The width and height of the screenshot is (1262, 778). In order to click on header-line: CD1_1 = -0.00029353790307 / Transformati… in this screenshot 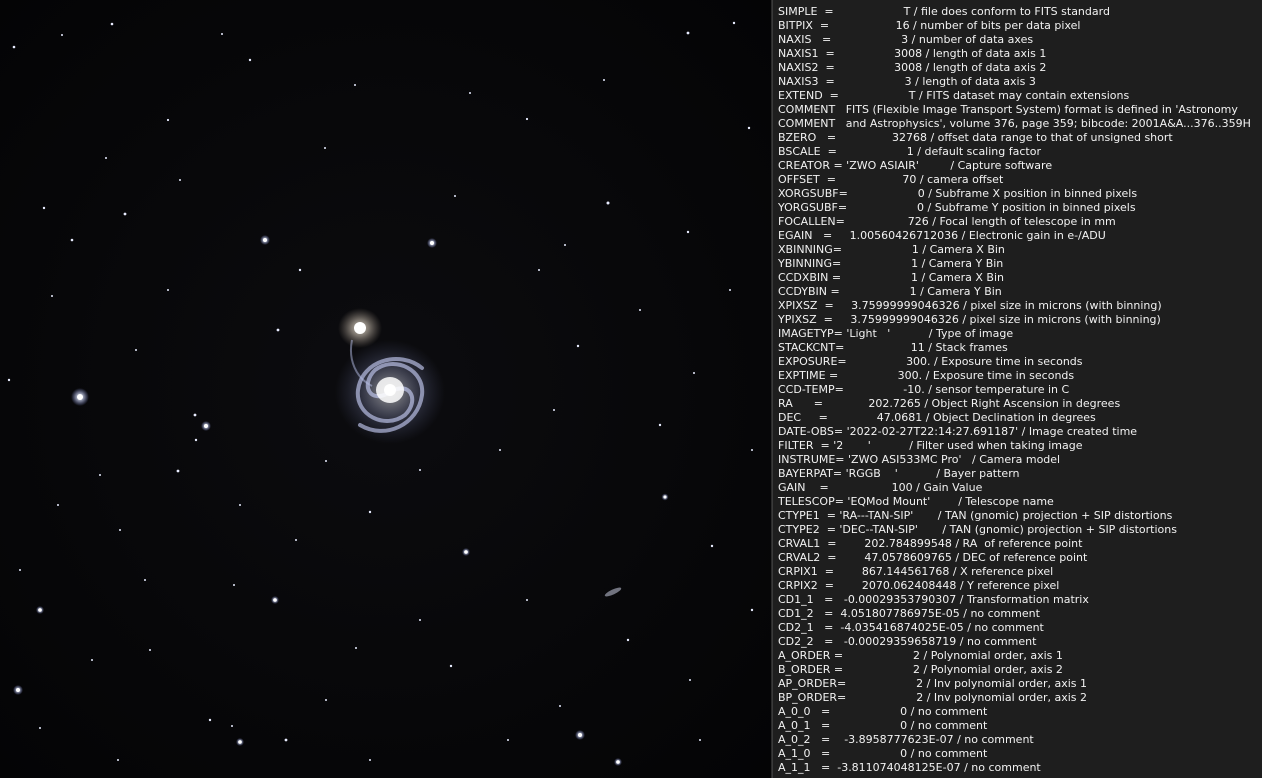, I will do `click(933, 599)`.